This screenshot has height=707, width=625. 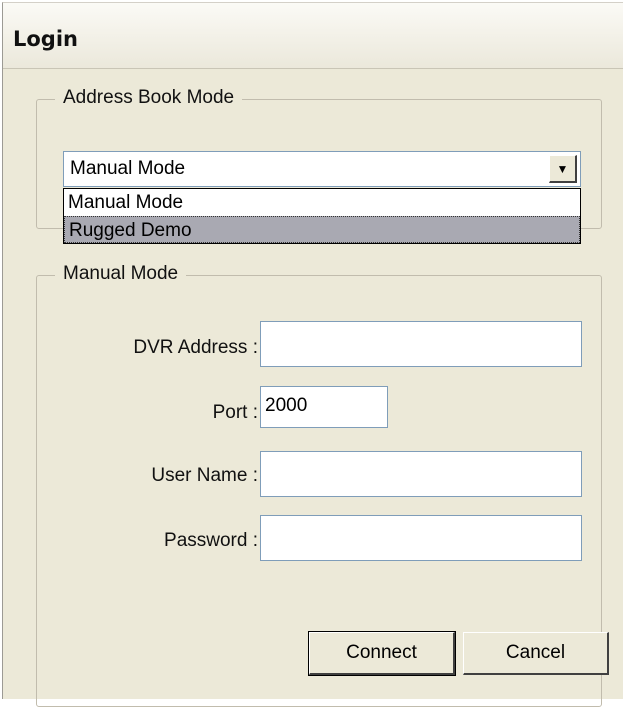 I want to click on combobox-selected-value: Manual Mode, so click(x=128, y=168).